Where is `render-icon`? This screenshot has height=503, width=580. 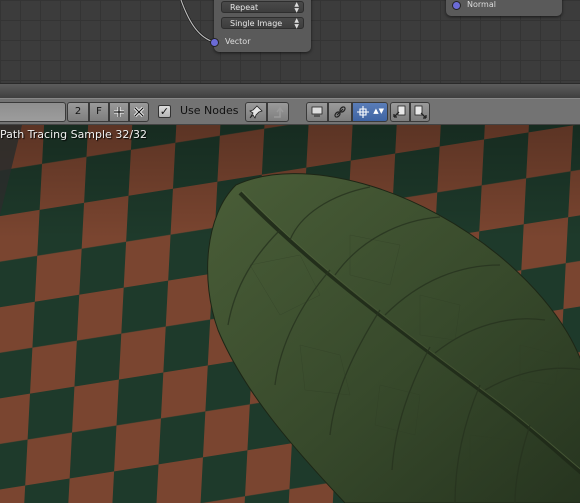
render-icon is located at coordinates (317, 111).